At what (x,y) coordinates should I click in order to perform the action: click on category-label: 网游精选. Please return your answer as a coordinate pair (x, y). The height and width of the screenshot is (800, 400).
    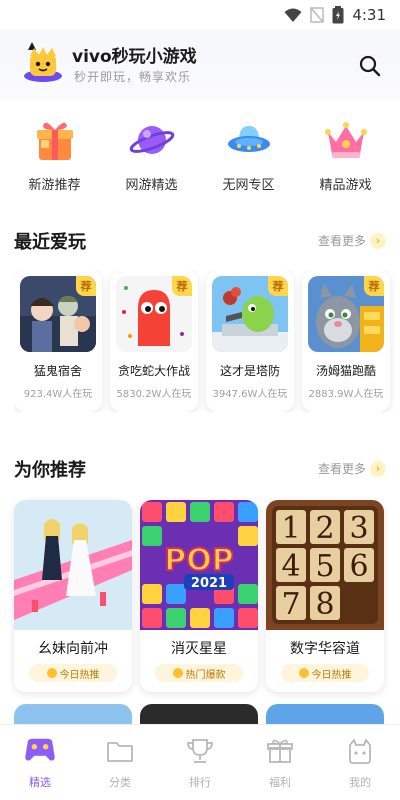
    Looking at the image, I should click on (151, 185).